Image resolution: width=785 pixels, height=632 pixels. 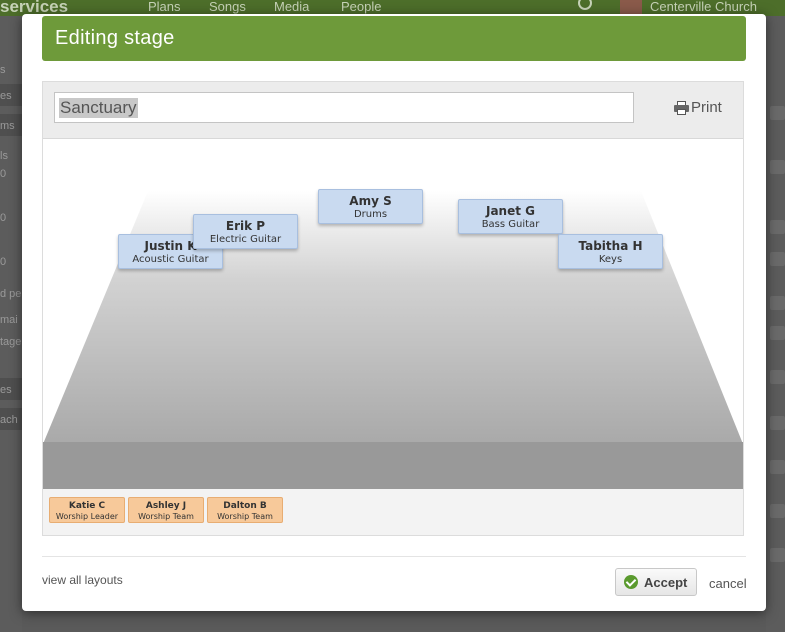 What do you see at coordinates (87, 516) in the screenshot?
I see `person-role: Worship Leader` at bounding box center [87, 516].